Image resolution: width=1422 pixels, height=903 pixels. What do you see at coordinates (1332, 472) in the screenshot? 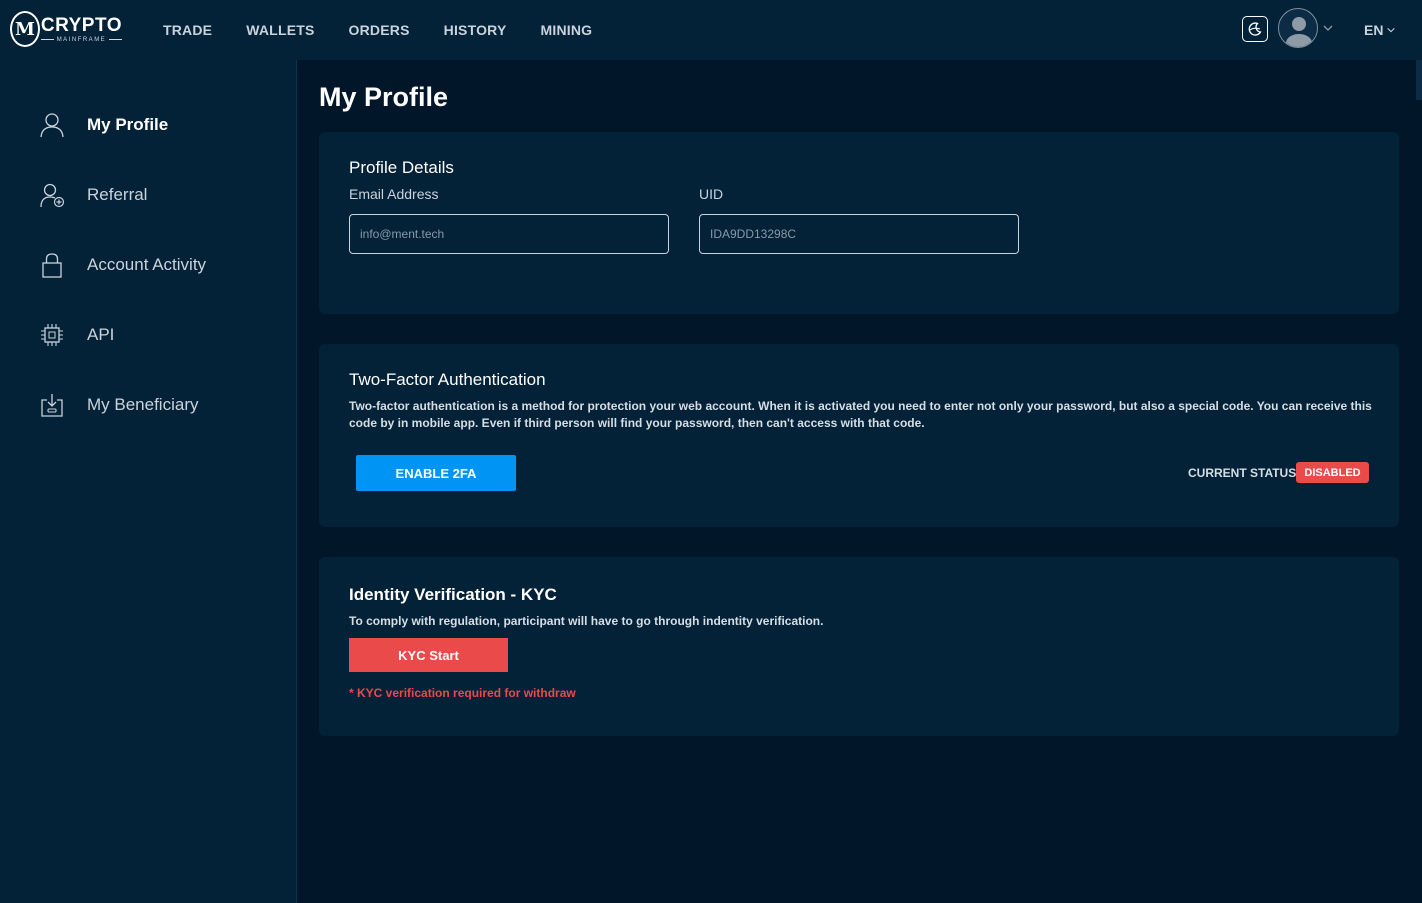
I see `status-badge: DISABLED` at bounding box center [1332, 472].